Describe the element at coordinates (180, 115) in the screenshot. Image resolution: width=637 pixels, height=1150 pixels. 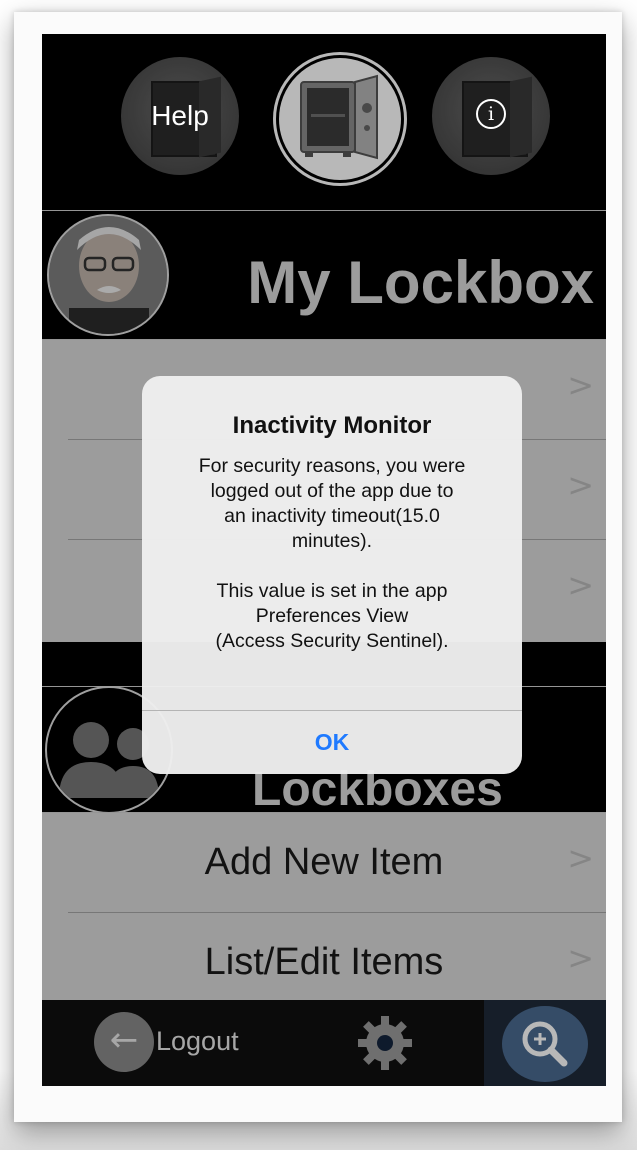
I see `help-label: Help` at that location.